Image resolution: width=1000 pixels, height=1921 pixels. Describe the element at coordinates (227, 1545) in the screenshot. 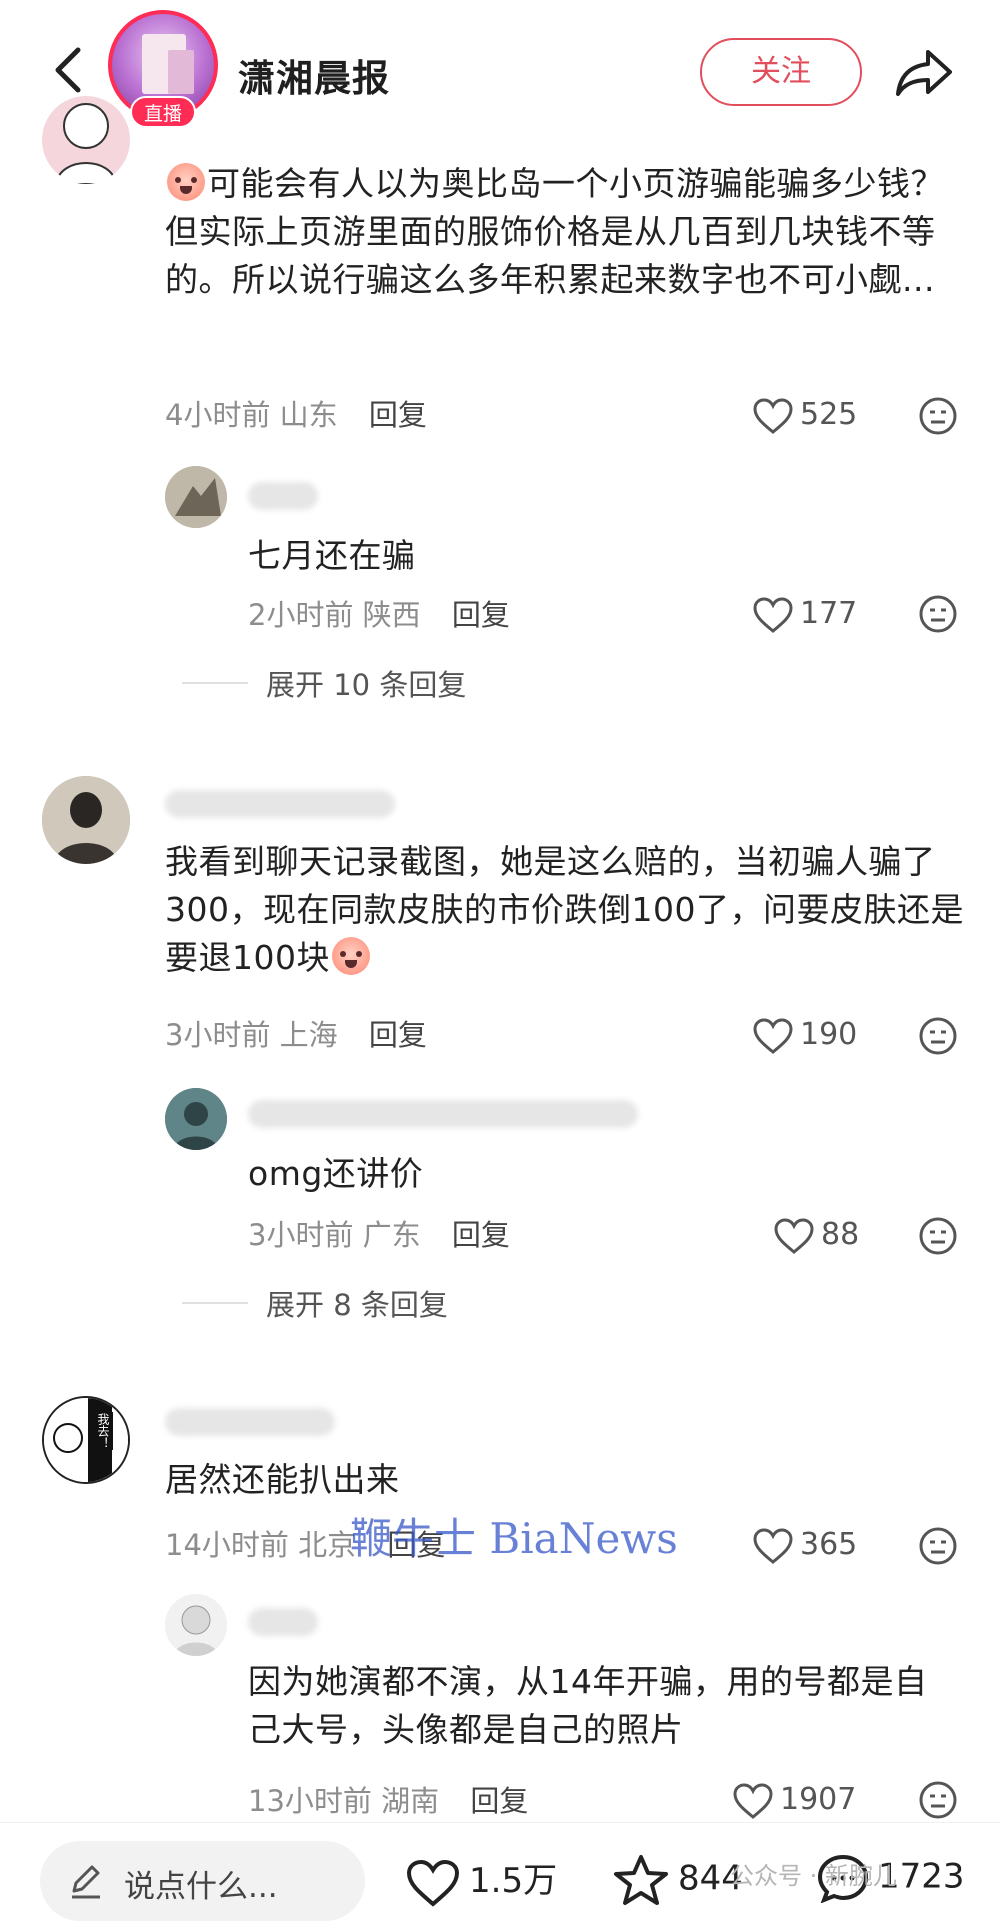

I see `comment-time: 14小时前` at that location.